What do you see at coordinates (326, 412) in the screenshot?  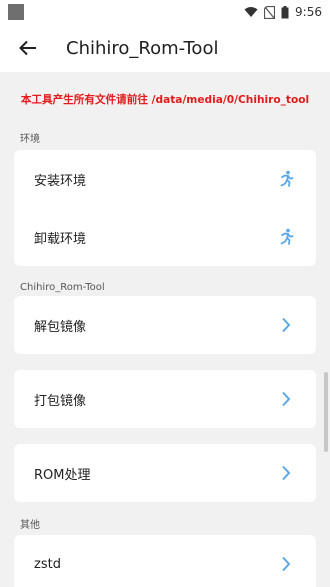 I see `scrollbar` at bounding box center [326, 412].